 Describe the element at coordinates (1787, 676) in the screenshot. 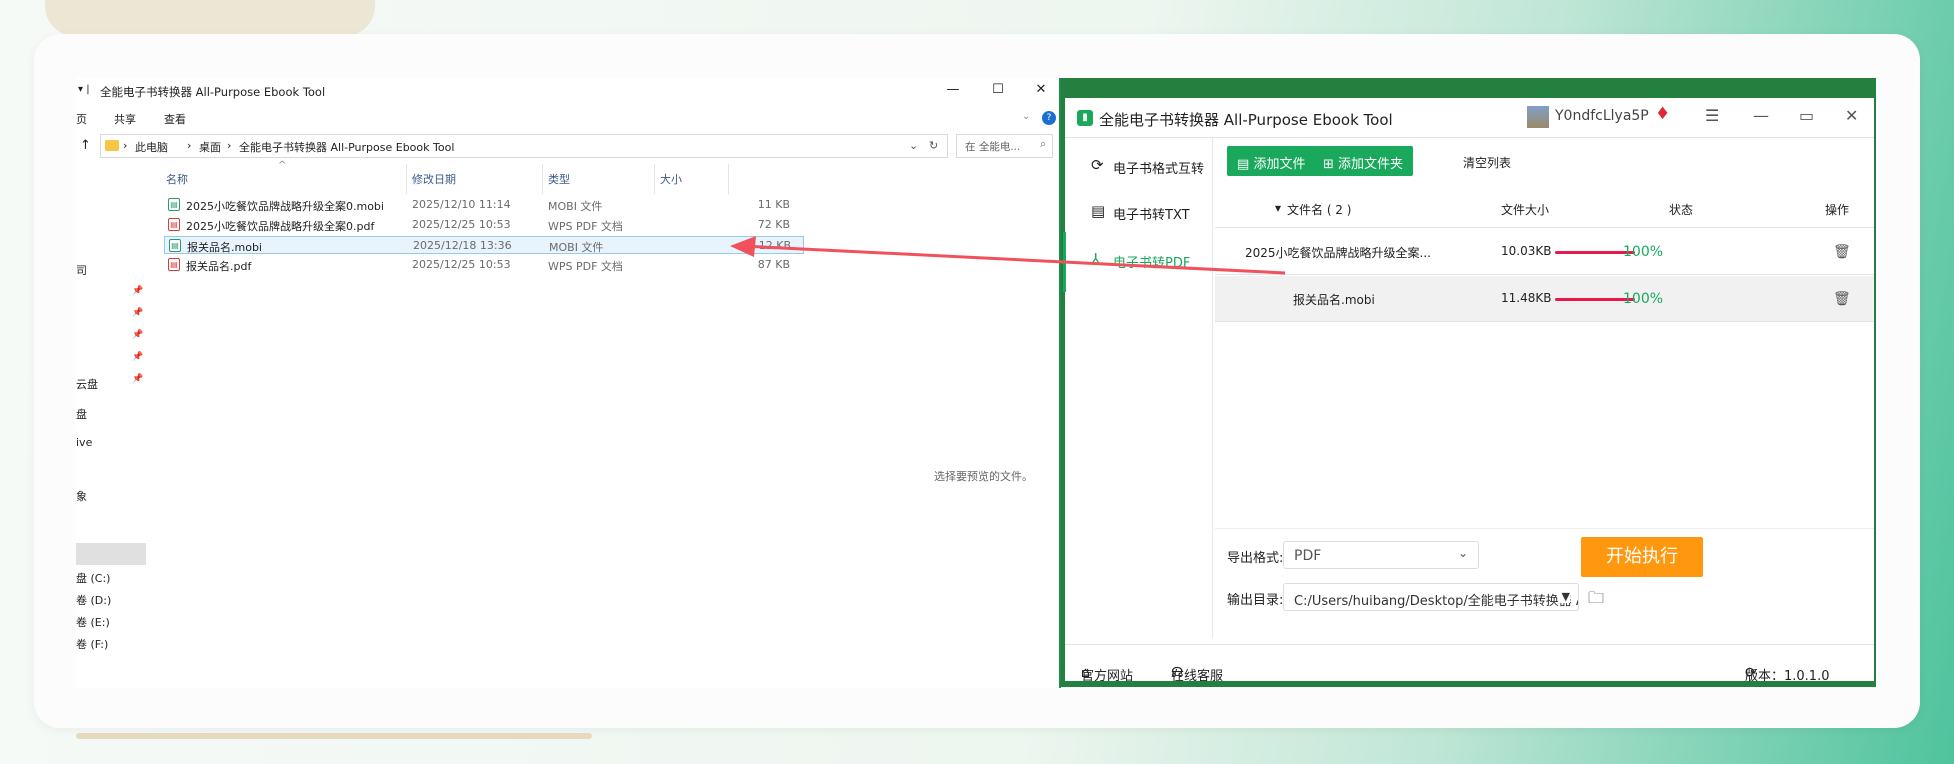

I see `version-label: 版本：1.0.1.0` at that location.